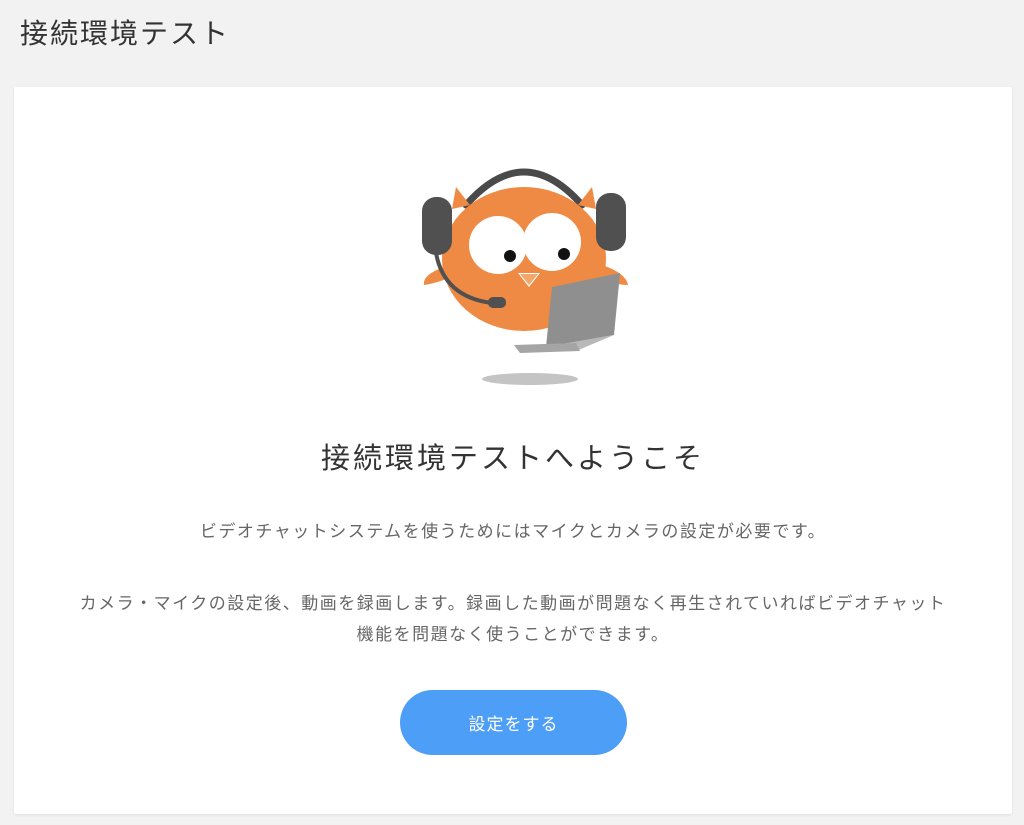 Image resolution: width=1024 pixels, height=825 pixels. Describe the element at coordinates (125, 33) in the screenshot. I see `page-title: 接続環境テスト` at that location.